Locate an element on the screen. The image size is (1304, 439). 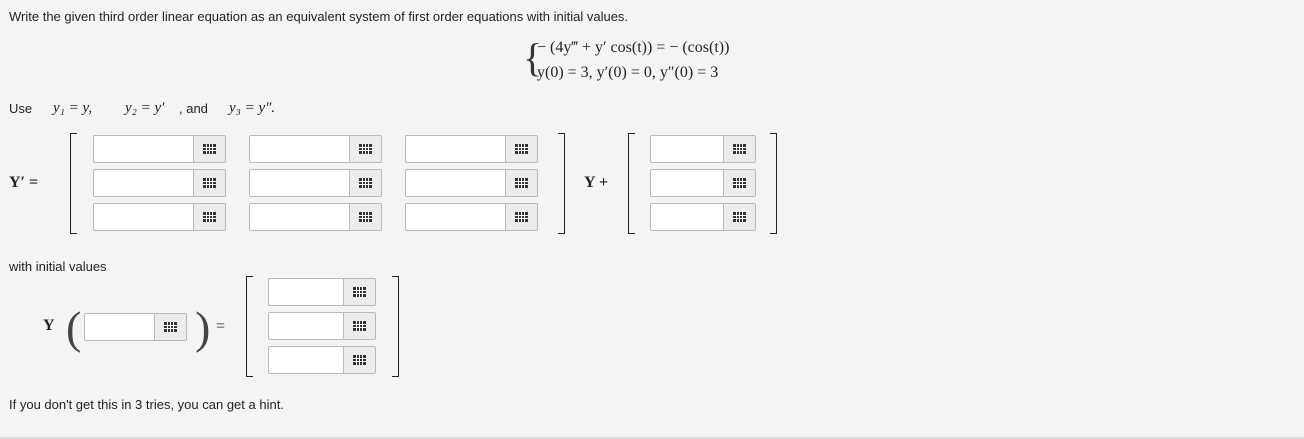
y-plus: Y + is located at coordinates (596, 182).